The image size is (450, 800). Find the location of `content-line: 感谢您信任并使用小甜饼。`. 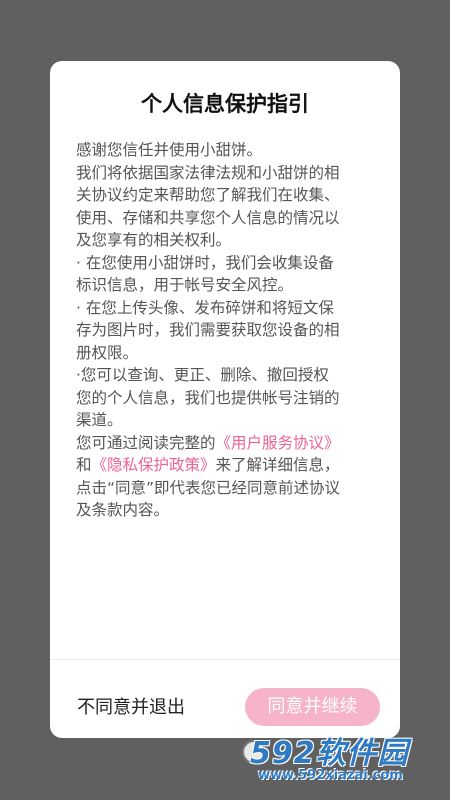

content-line: 感谢您信任并使用小甜饼。 is located at coordinates (169, 150).